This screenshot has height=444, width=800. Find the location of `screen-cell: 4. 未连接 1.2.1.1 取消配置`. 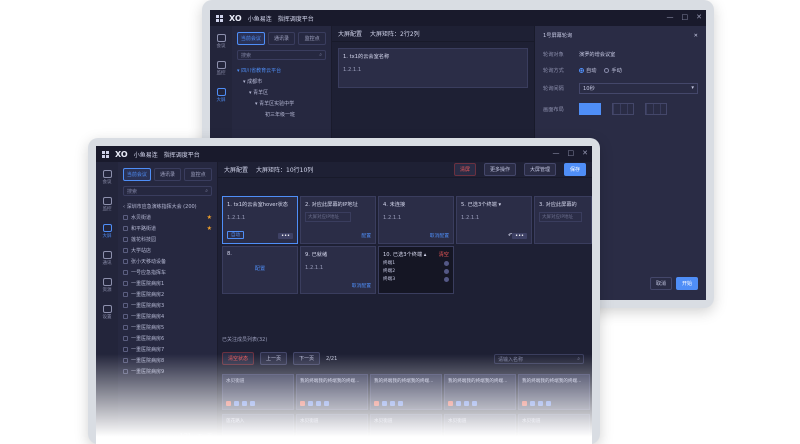

screen-cell: 4. 未连接 1.2.1.1 取消配置 is located at coordinates (416, 220).